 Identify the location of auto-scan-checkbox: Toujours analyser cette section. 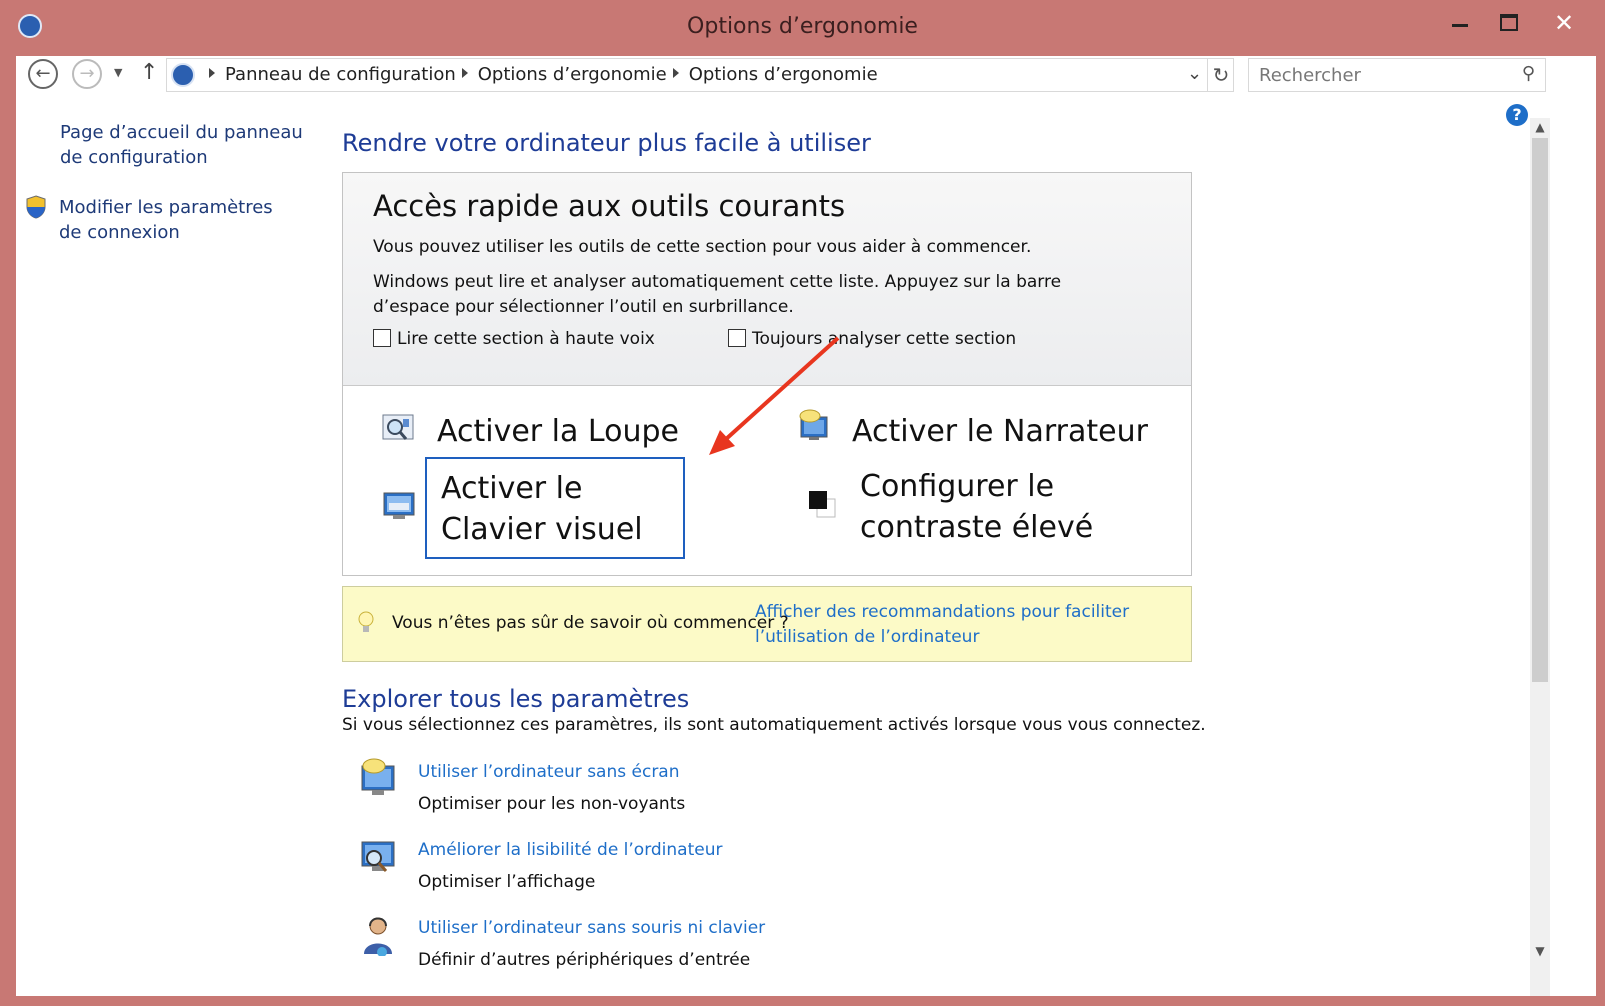
(872, 339).